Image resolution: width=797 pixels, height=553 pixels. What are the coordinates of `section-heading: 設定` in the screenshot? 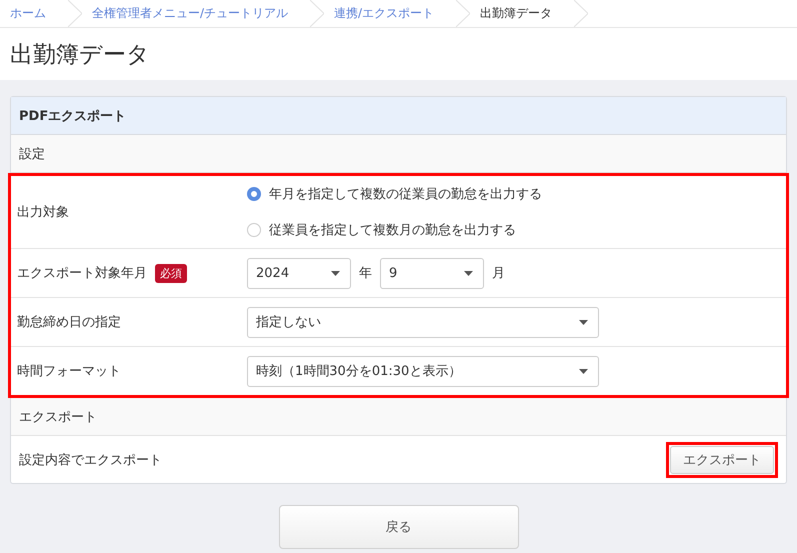 It's located at (398, 154).